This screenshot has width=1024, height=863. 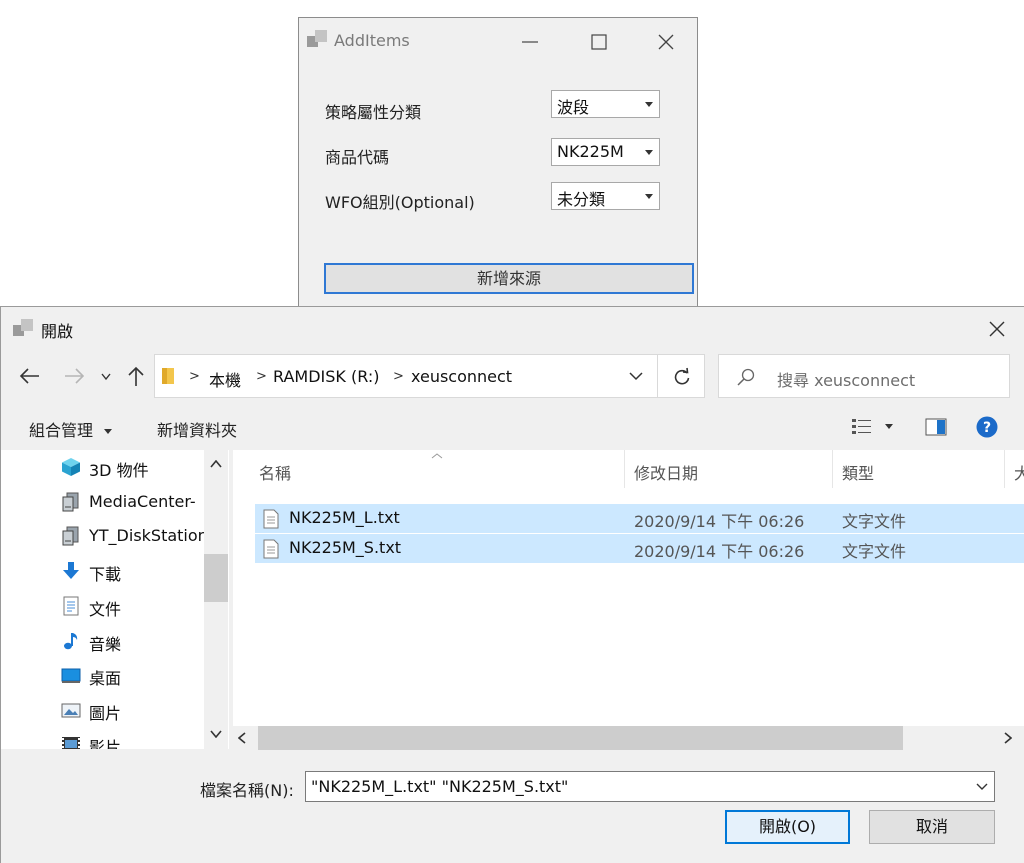 What do you see at coordinates (573, 107) in the screenshot?
I see `combo-value: 波段` at bounding box center [573, 107].